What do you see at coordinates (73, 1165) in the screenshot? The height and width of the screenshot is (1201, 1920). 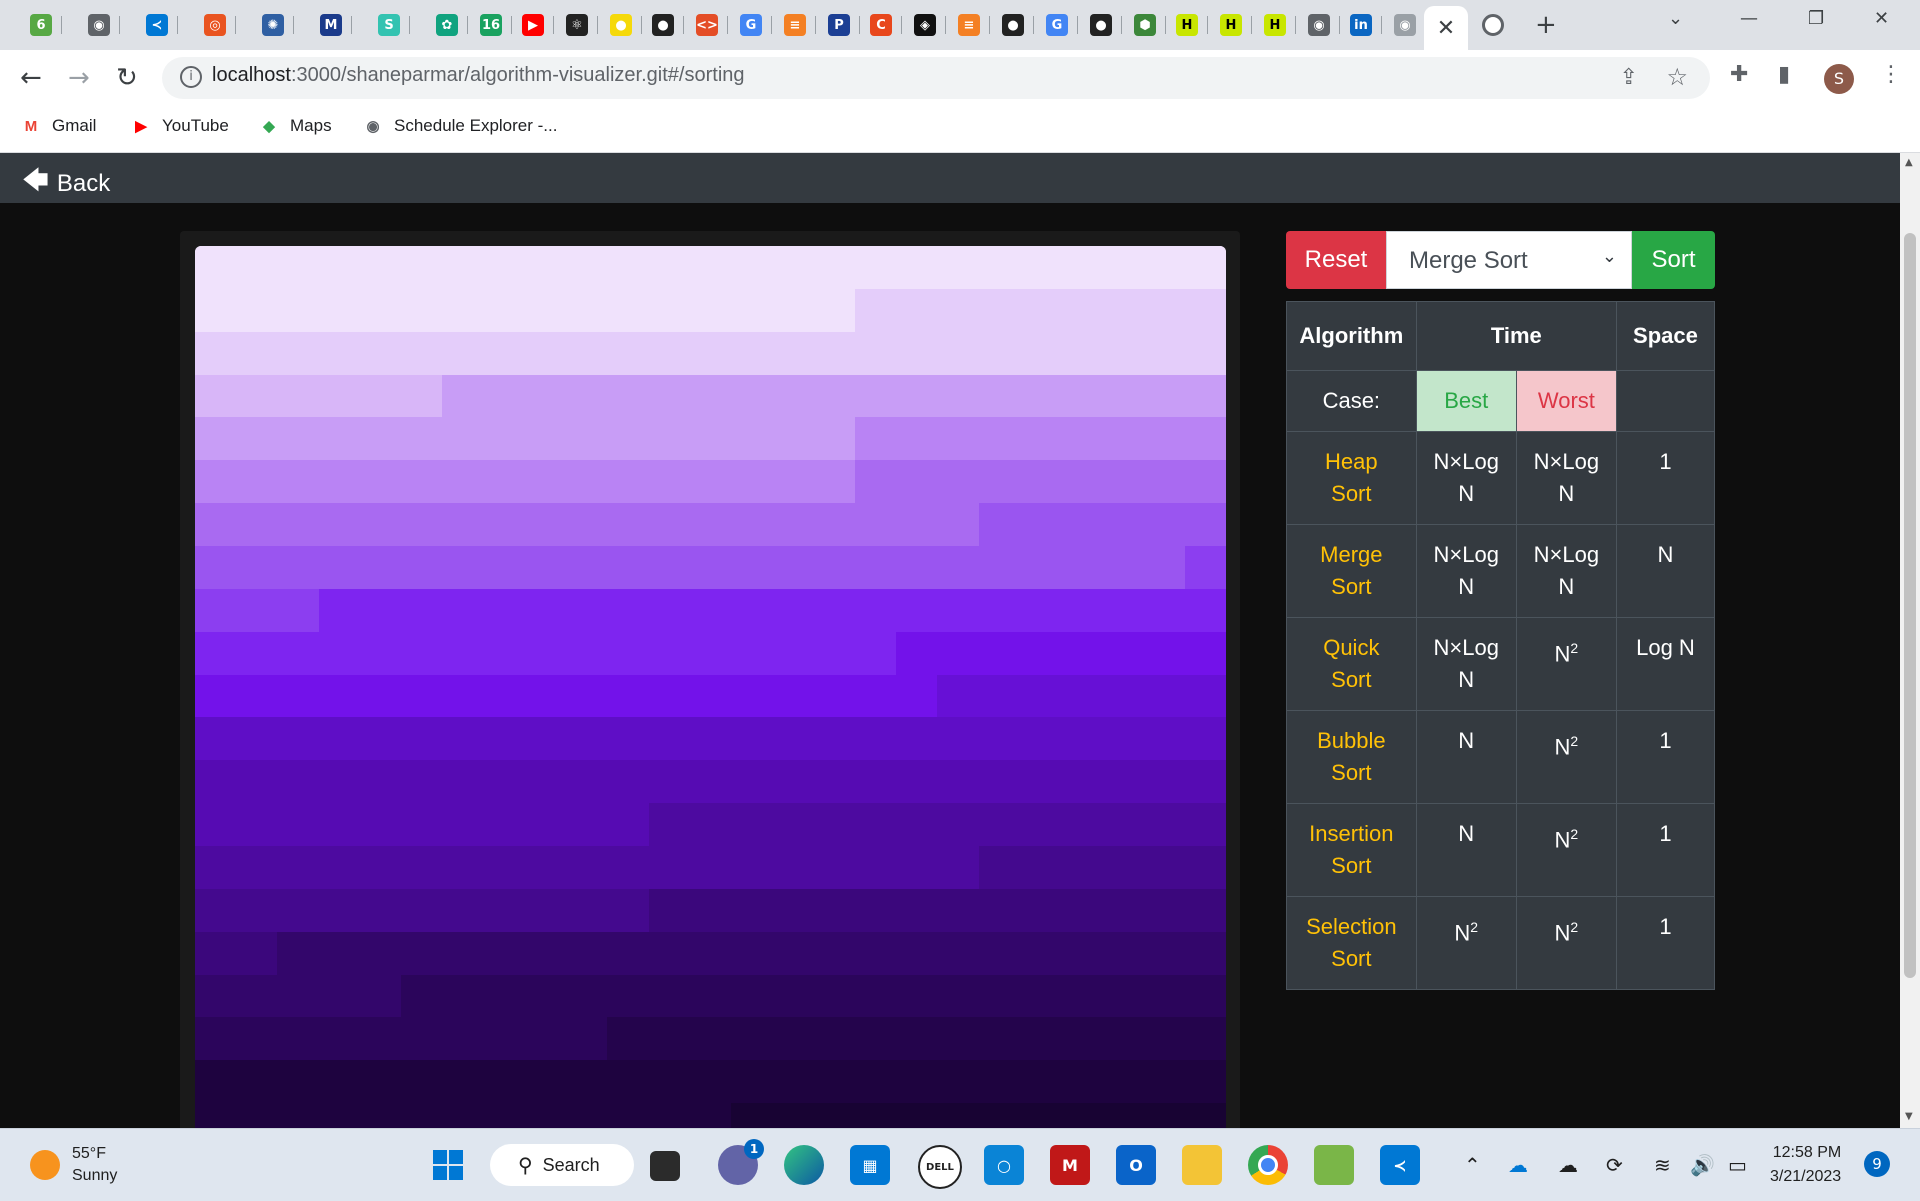 I see `weather-widget: 55°F Sunny` at bounding box center [73, 1165].